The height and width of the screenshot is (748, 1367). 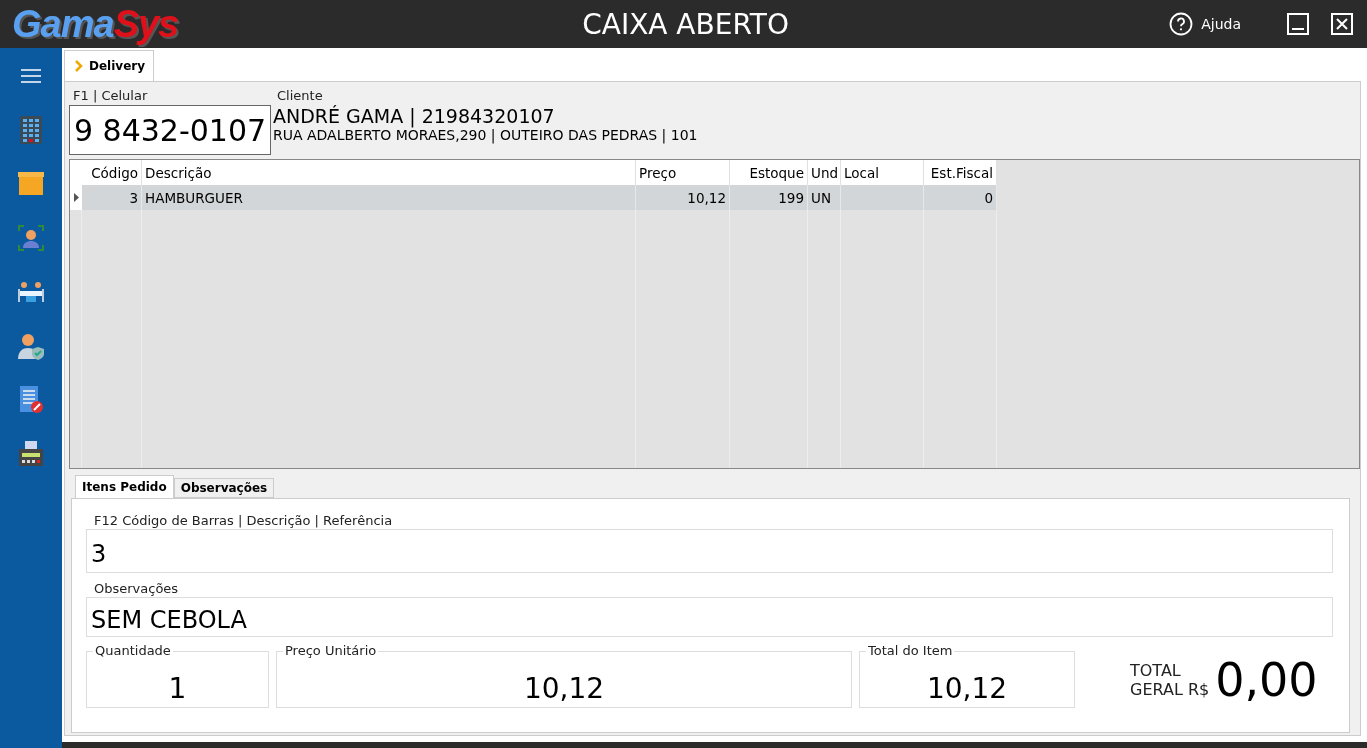 What do you see at coordinates (824, 172) in the screenshot?
I see `column-header: Und` at bounding box center [824, 172].